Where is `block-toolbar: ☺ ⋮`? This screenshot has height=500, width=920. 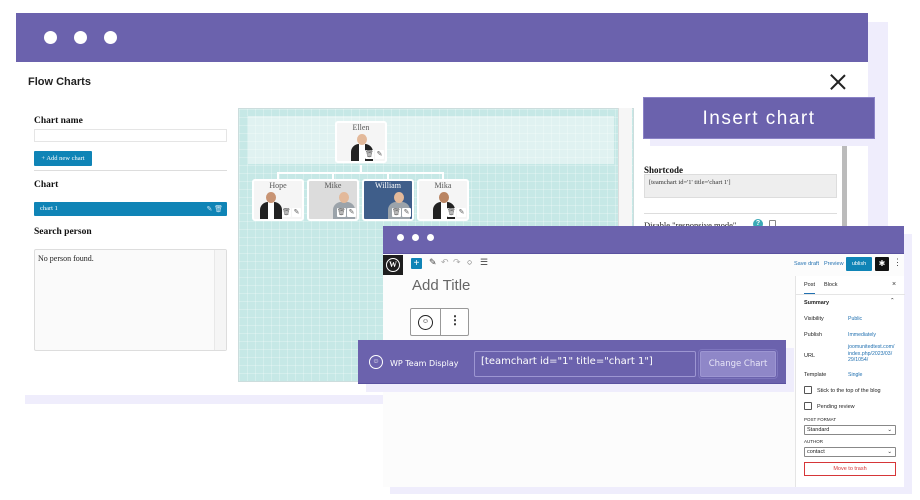 block-toolbar: ☺ ⋮ is located at coordinates (439, 322).